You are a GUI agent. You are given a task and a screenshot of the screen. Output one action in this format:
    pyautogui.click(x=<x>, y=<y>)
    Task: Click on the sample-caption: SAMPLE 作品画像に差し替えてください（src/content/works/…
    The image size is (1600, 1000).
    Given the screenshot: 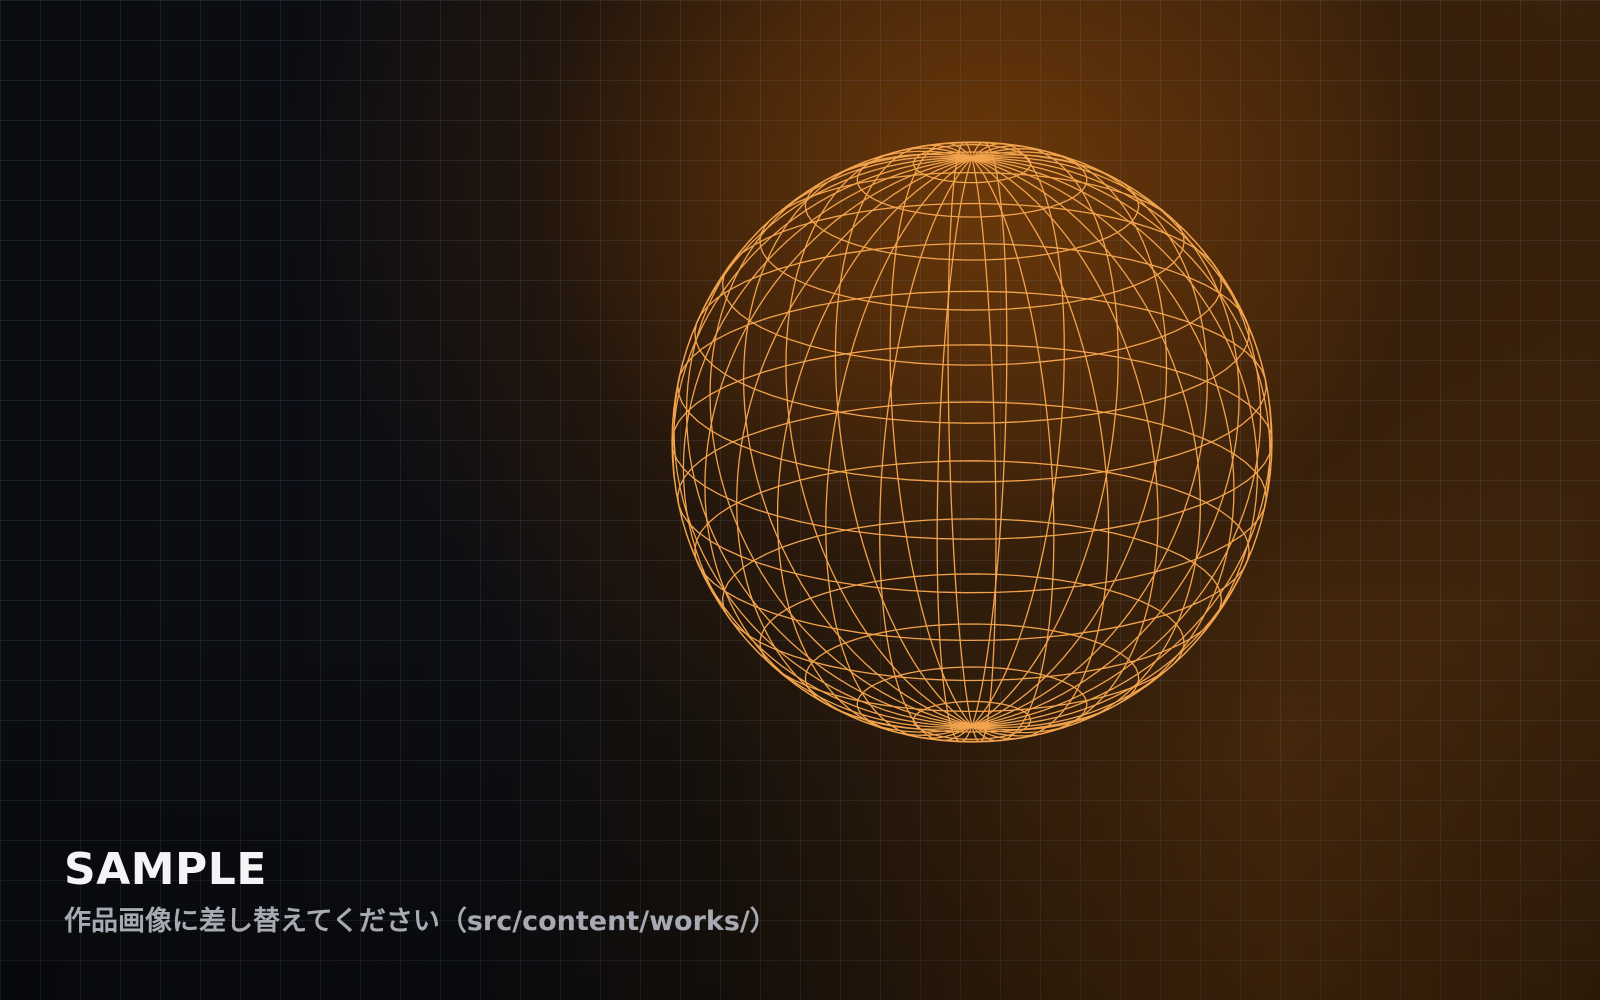 What is the action you would take?
    pyautogui.click(x=514, y=893)
    